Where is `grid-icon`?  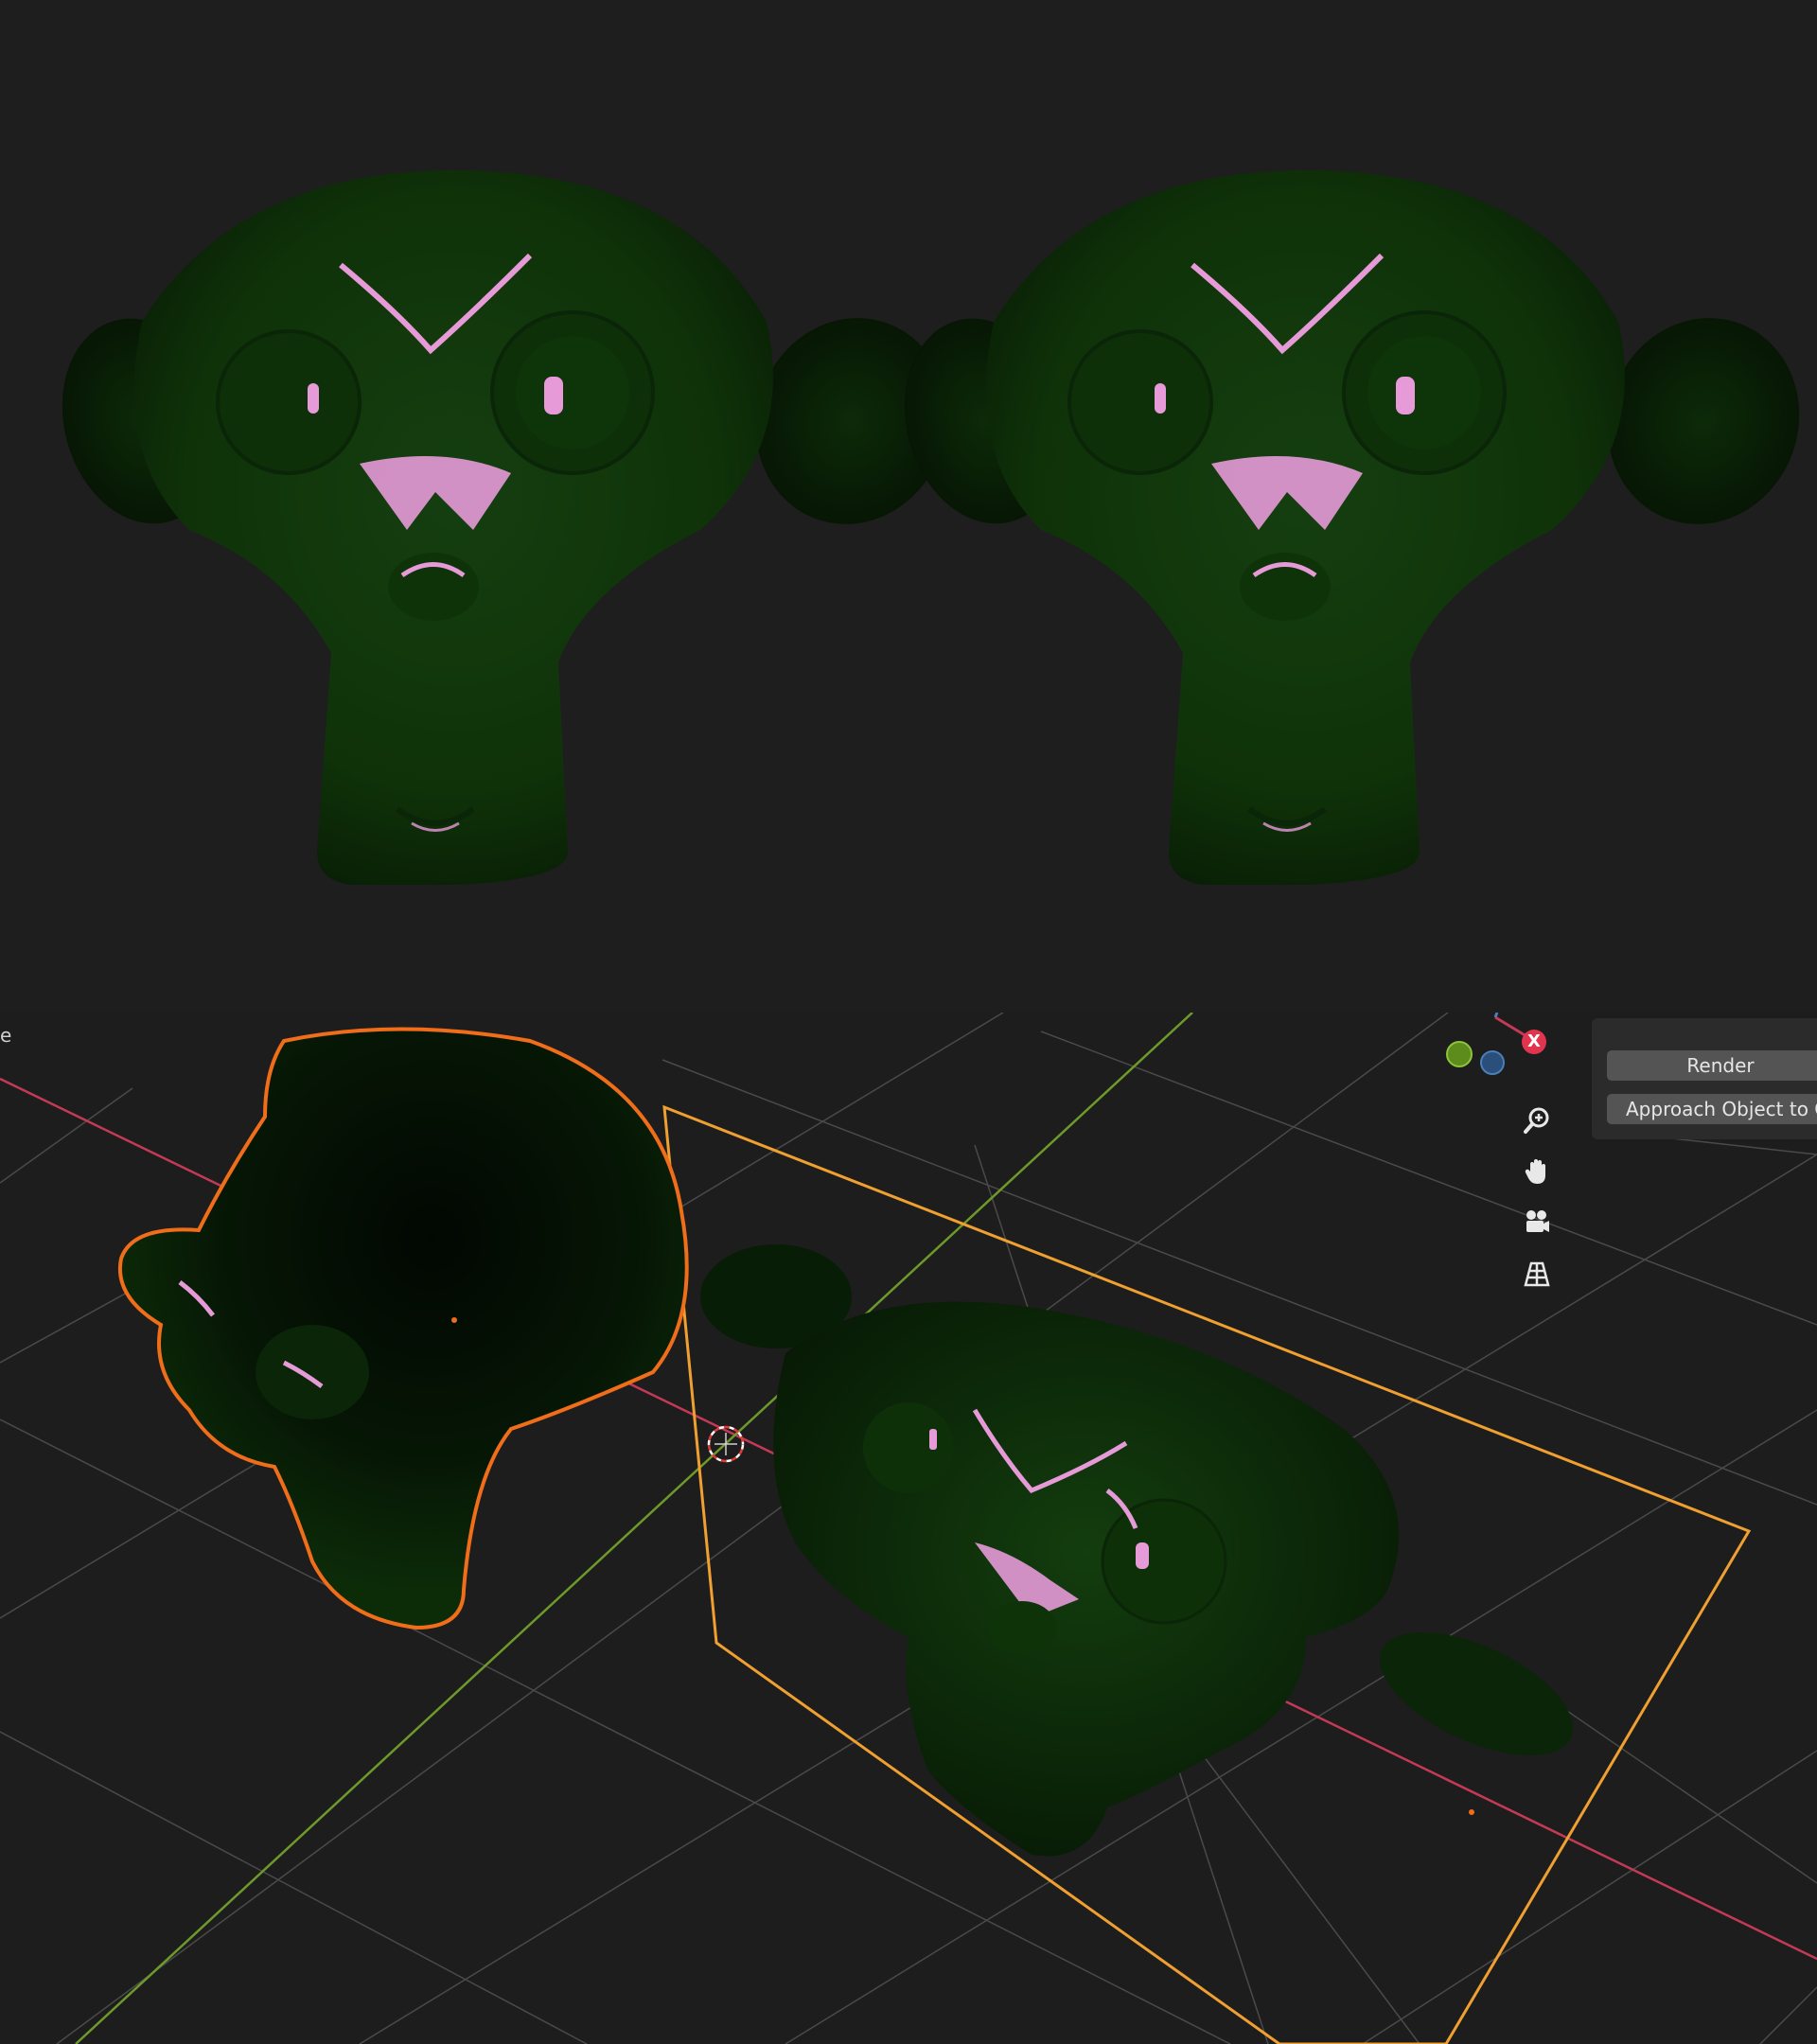
grid-icon is located at coordinates (1537, 1274).